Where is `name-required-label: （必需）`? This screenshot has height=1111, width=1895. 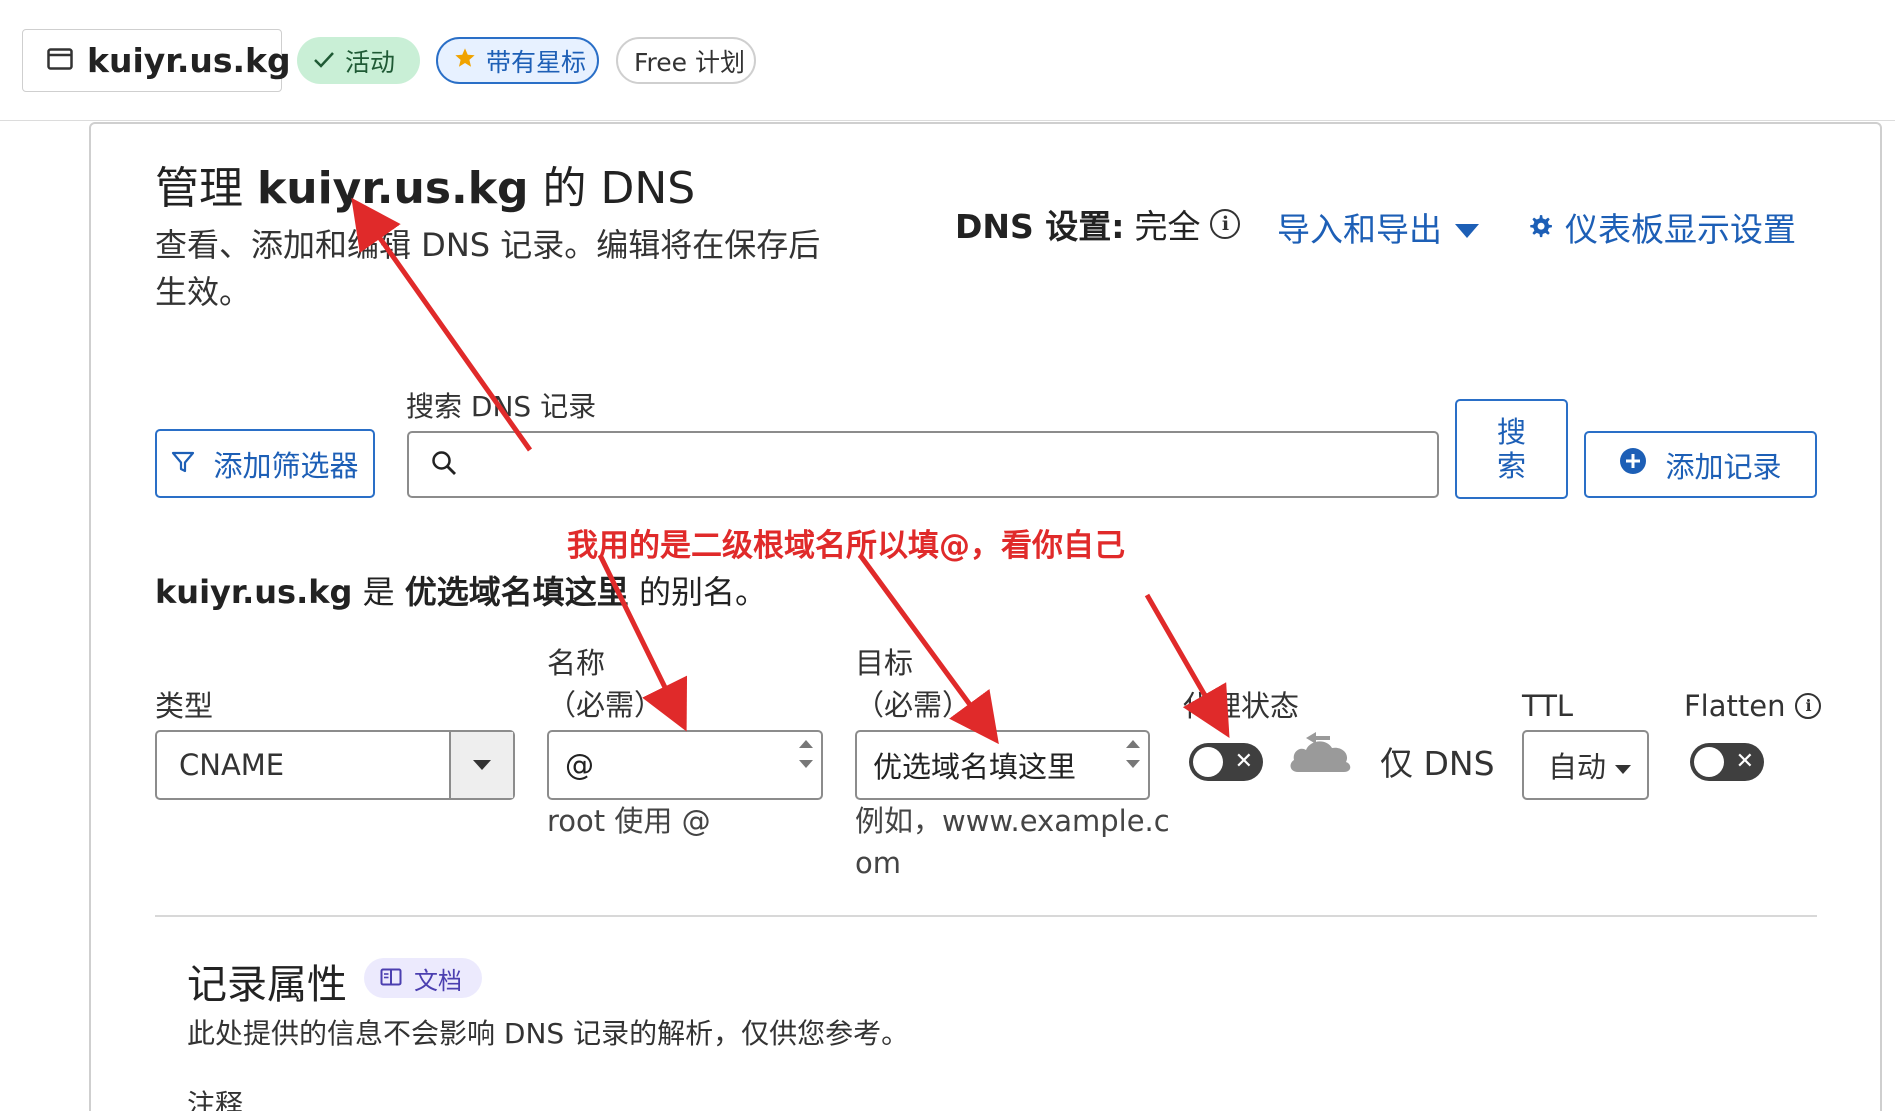 name-required-label: （必需） is located at coordinates (605, 705).